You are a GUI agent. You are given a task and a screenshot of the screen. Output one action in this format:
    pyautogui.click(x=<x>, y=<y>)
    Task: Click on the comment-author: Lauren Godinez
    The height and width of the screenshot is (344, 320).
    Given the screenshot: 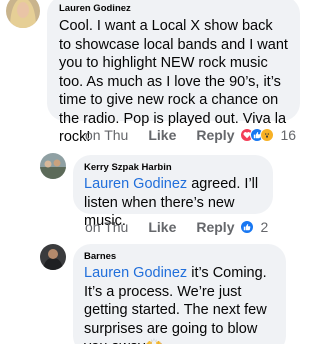 What is the action you would take?
    pyautogui.click(x=173, y=8)
    